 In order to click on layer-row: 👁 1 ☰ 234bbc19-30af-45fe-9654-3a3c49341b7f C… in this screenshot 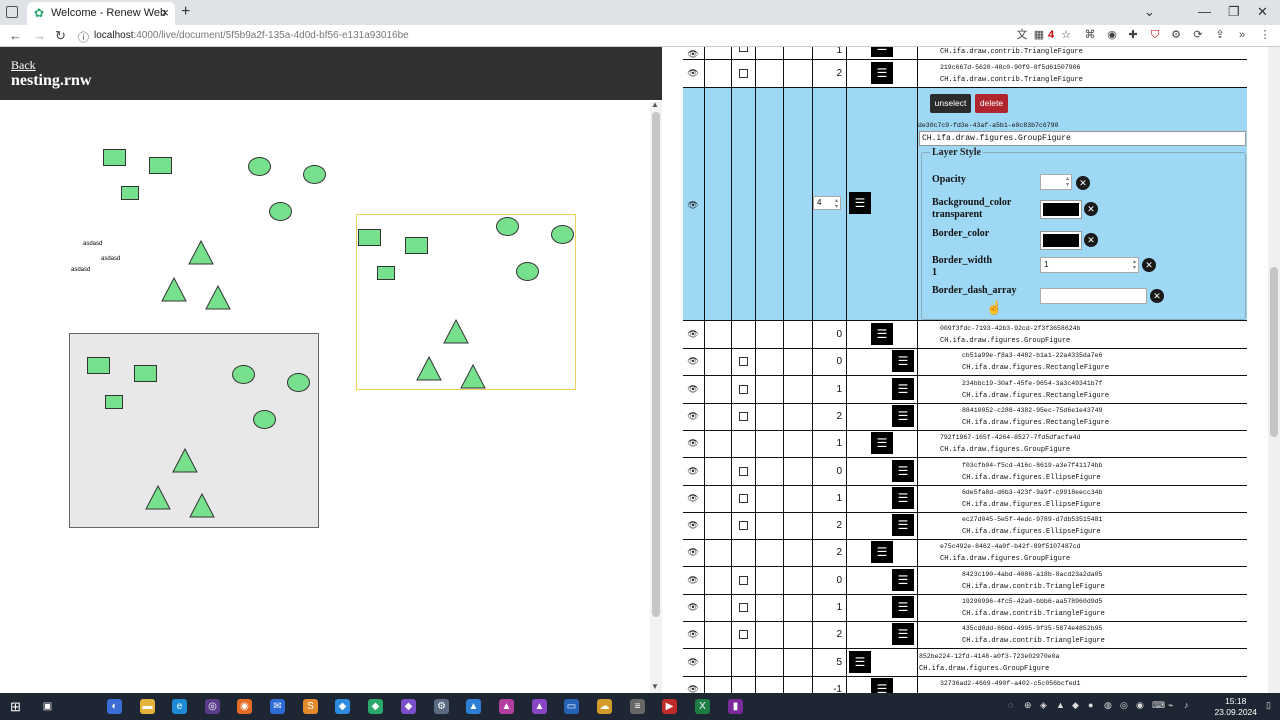, I will do `click(965, 390)`.